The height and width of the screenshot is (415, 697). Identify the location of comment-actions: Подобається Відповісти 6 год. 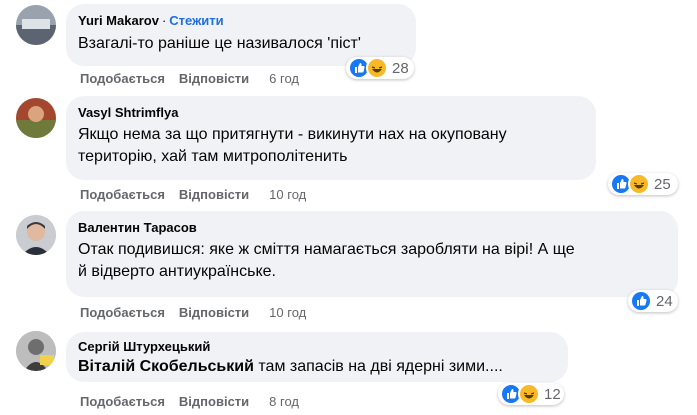
(196, 78).